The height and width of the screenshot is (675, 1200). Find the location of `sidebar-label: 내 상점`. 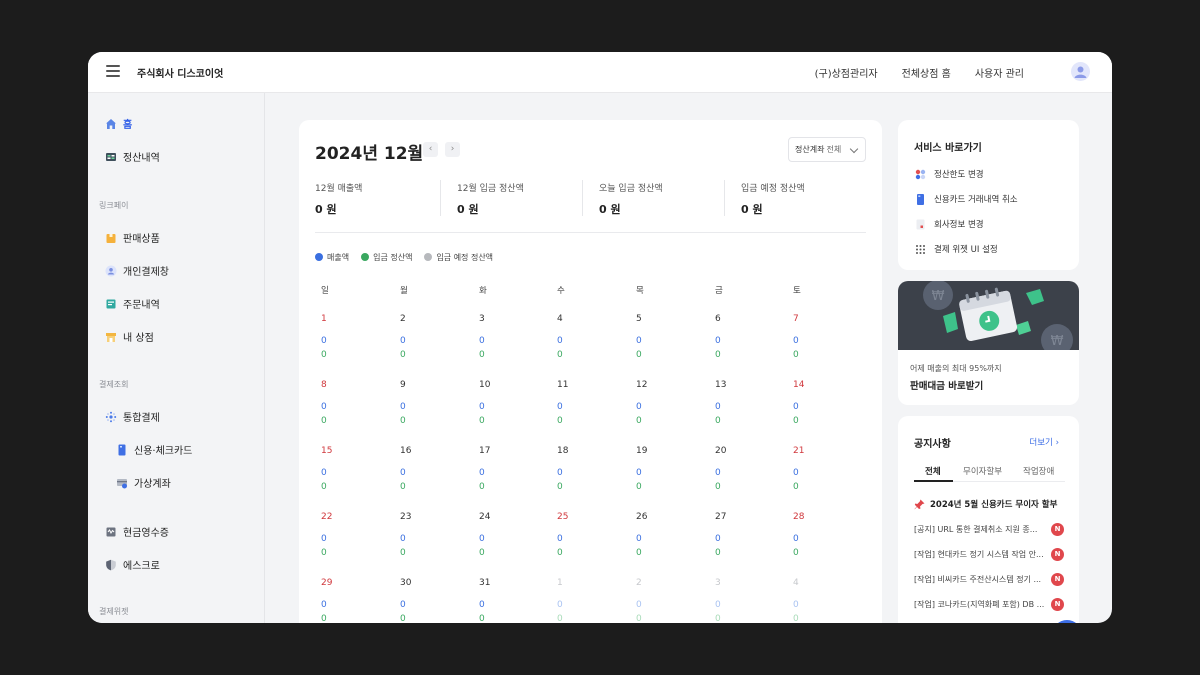

sidebar-label: 내 상점 is located at coordinates (138, 338).